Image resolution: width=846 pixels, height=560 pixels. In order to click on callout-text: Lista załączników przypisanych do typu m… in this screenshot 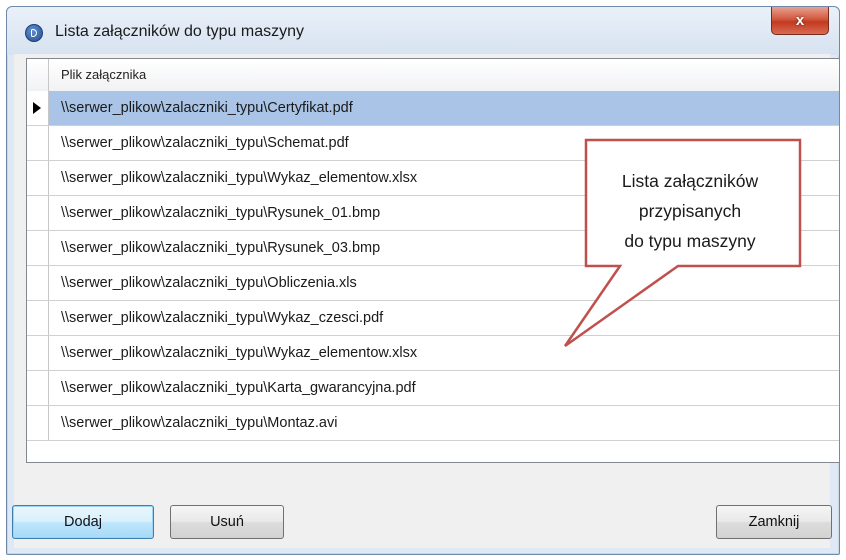, I will do `click(690, 211)`.